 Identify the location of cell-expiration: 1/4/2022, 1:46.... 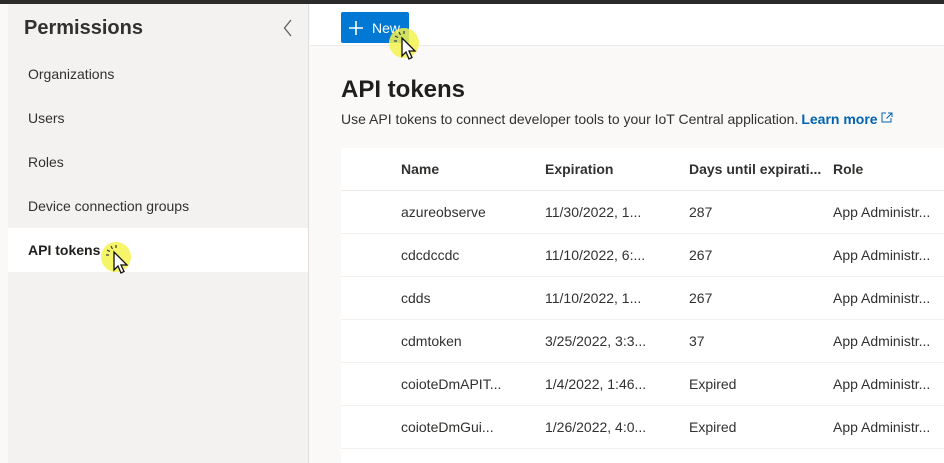
(596, 384).